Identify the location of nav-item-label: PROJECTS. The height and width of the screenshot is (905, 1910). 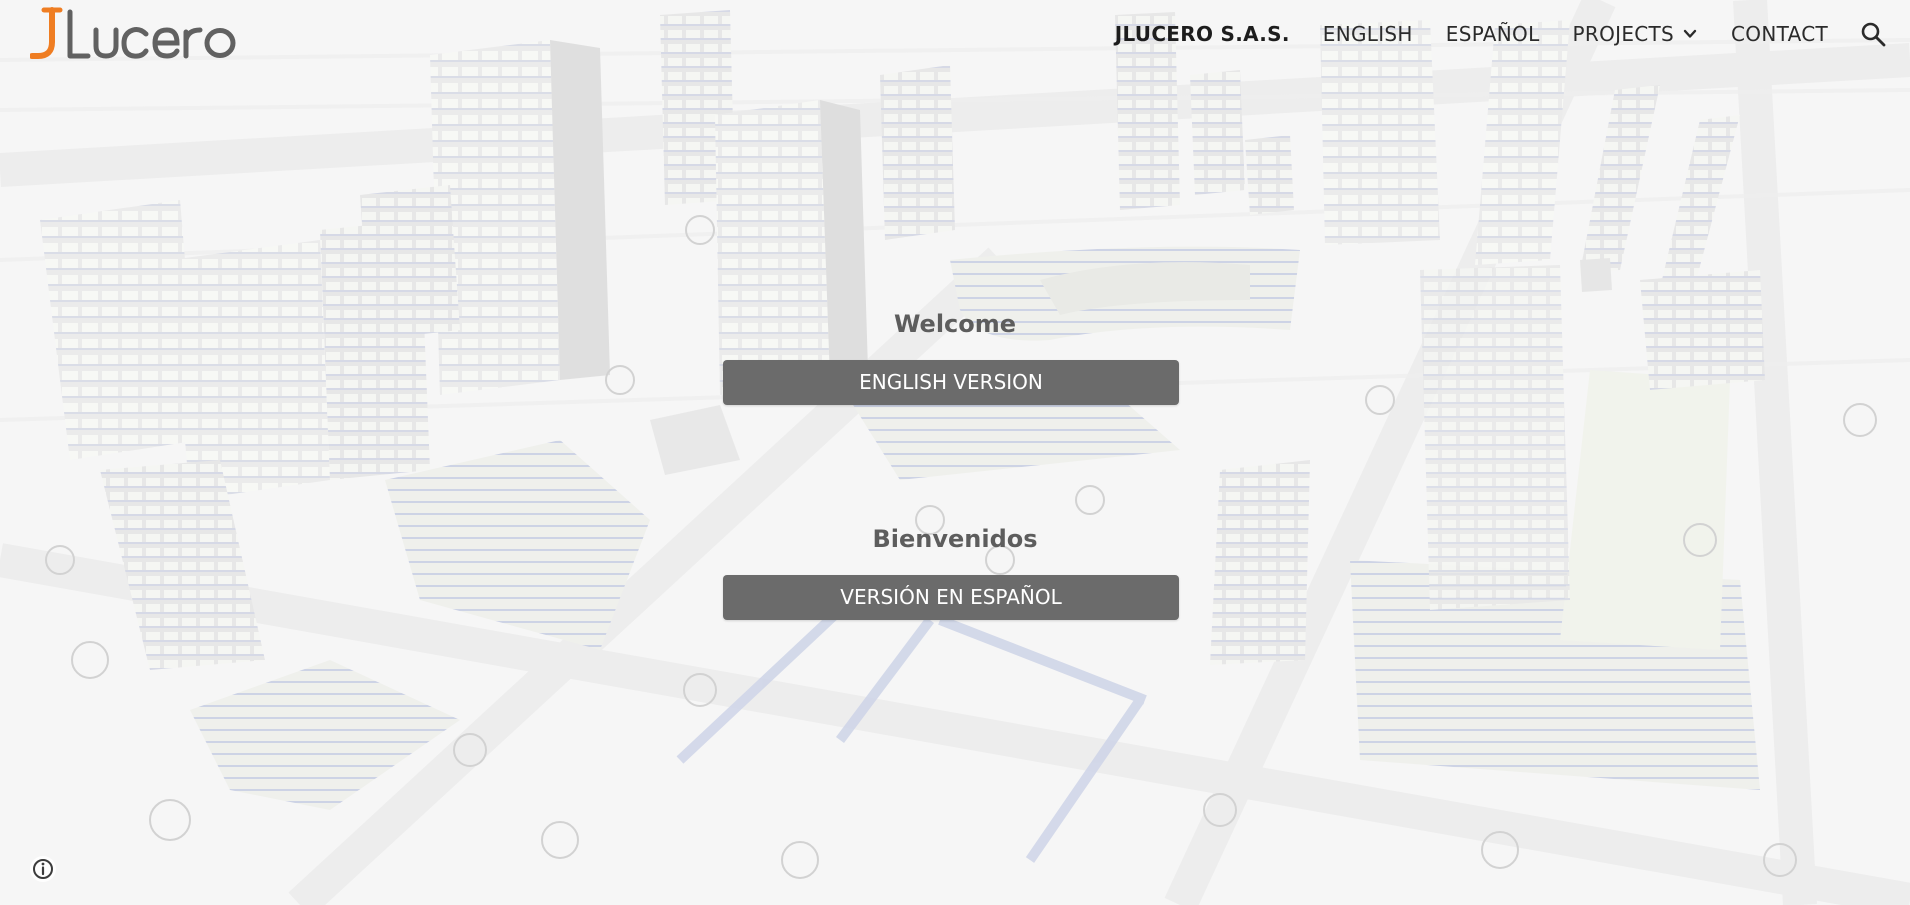
(1623, 34).